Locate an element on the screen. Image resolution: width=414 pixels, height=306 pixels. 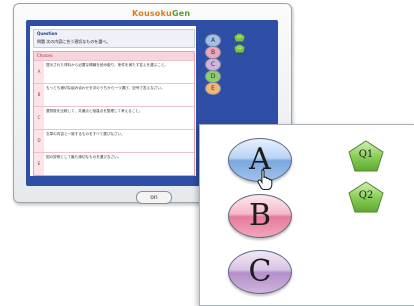
answer-button-c: C is located at coordinates (260, 272).